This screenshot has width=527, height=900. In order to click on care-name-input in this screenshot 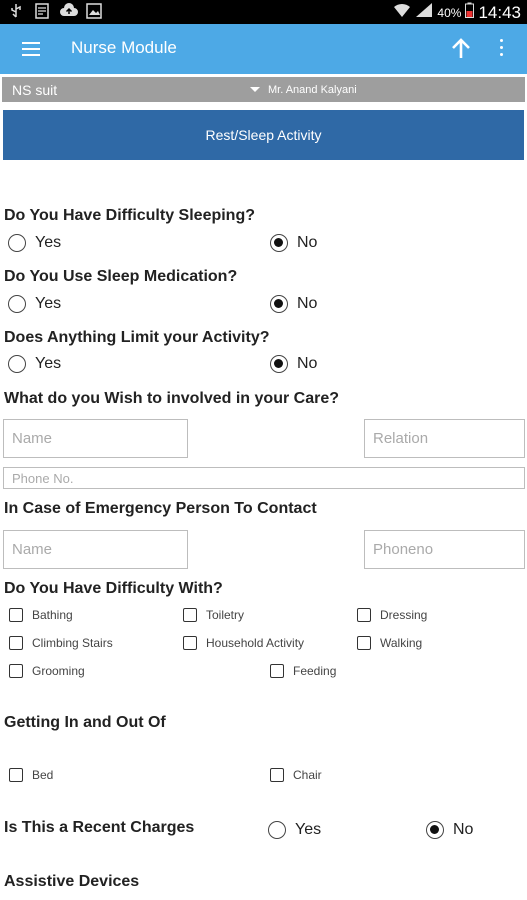, I will do `click(95, 438)`.